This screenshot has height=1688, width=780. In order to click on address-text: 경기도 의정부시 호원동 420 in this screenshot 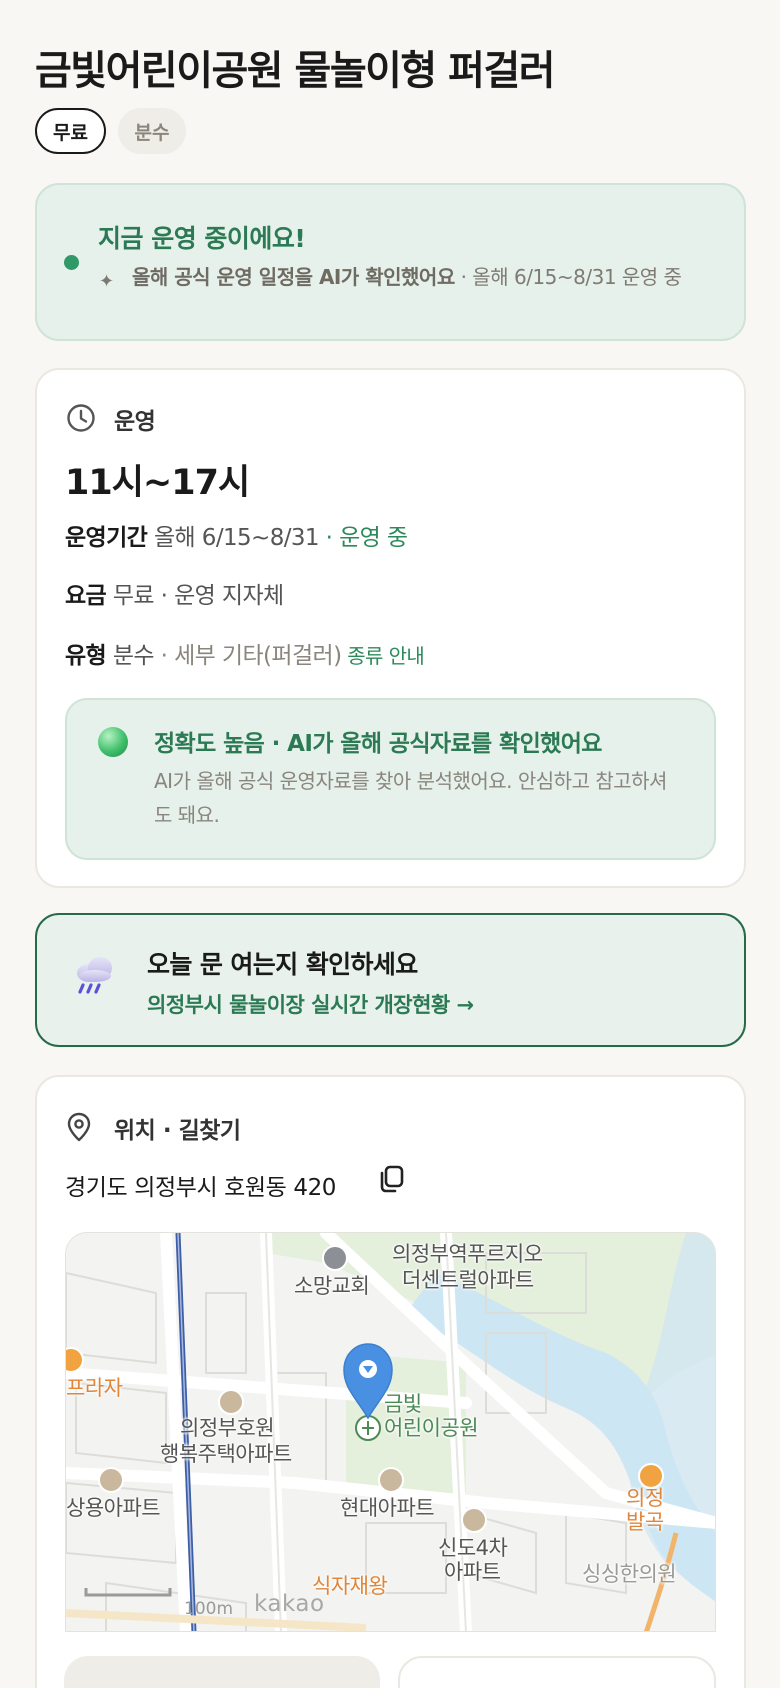, I will do `click(201, 1188)`.